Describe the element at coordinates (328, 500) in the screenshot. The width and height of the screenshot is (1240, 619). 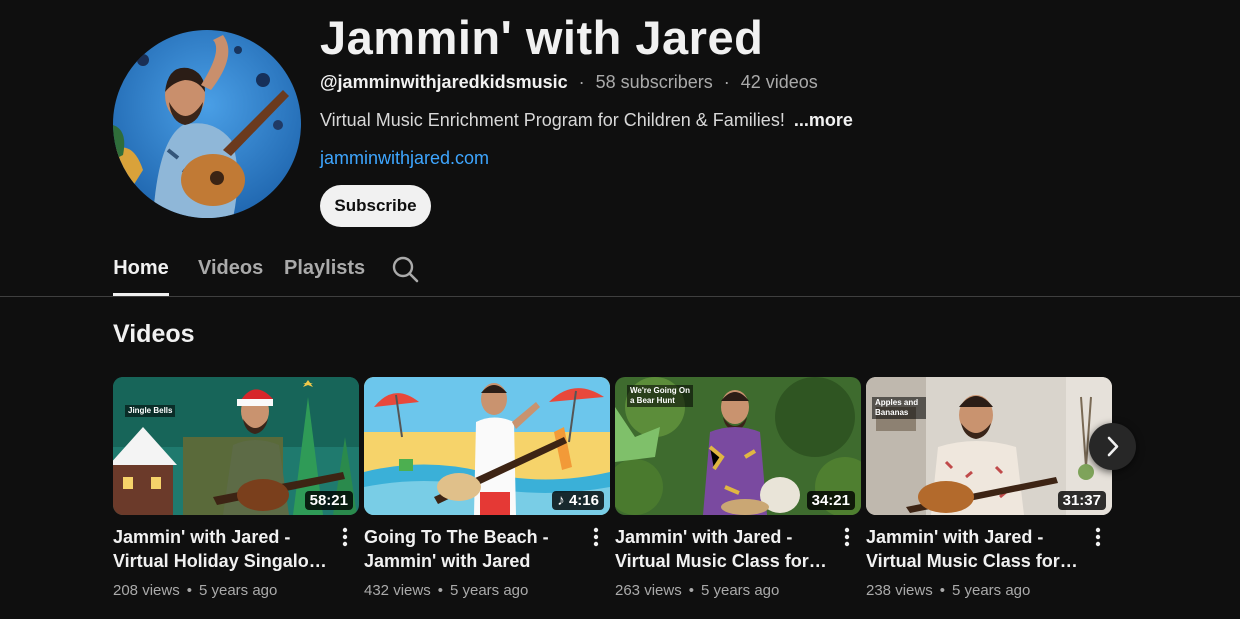
I see `video-duration: 58:21` at that location.